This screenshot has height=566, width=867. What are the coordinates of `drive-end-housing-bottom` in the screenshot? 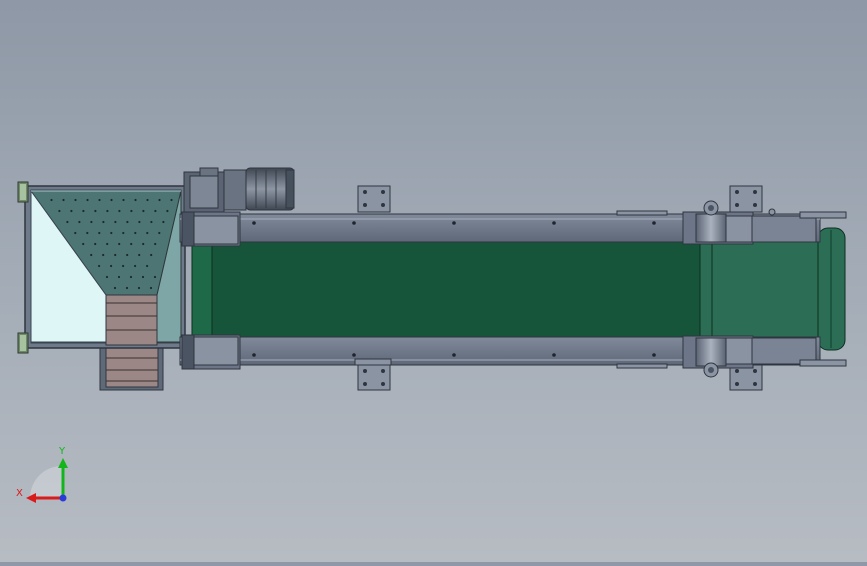 It's located at (211, 352).